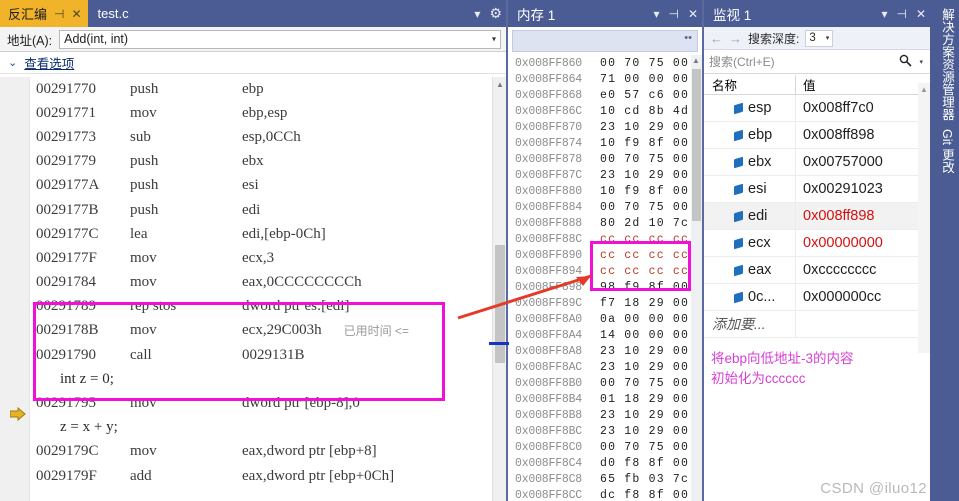  What do you see at coordinates (261, 476) in the screenshot?
I see `disassembly-line: 0029179F add eax,dword ptr [ebp+0Ch]` at bounding box center [261, 476].